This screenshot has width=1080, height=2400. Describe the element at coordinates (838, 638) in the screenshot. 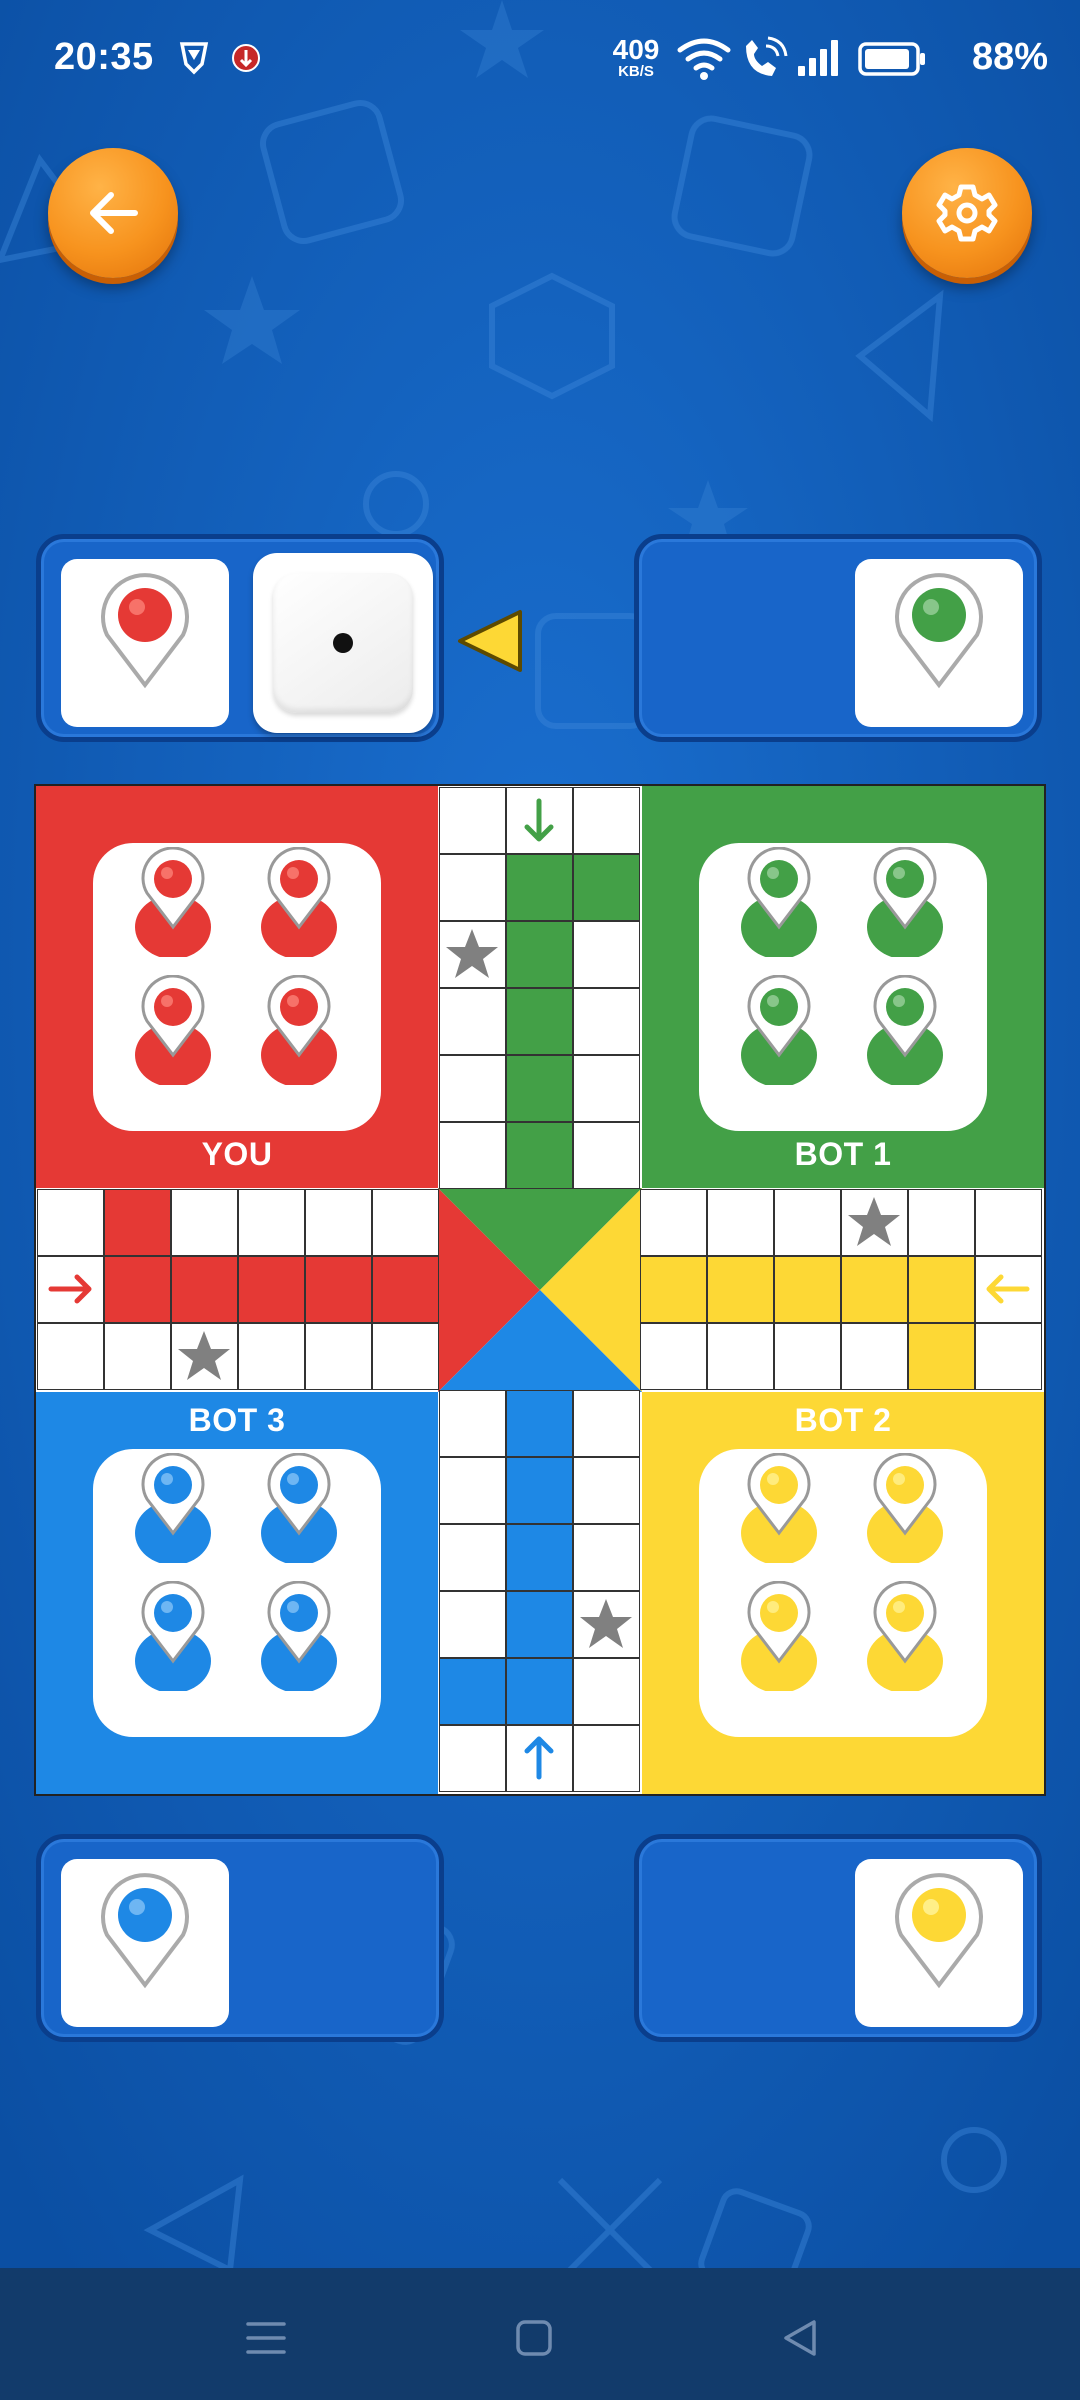

I see `player-panel-green` at that location.